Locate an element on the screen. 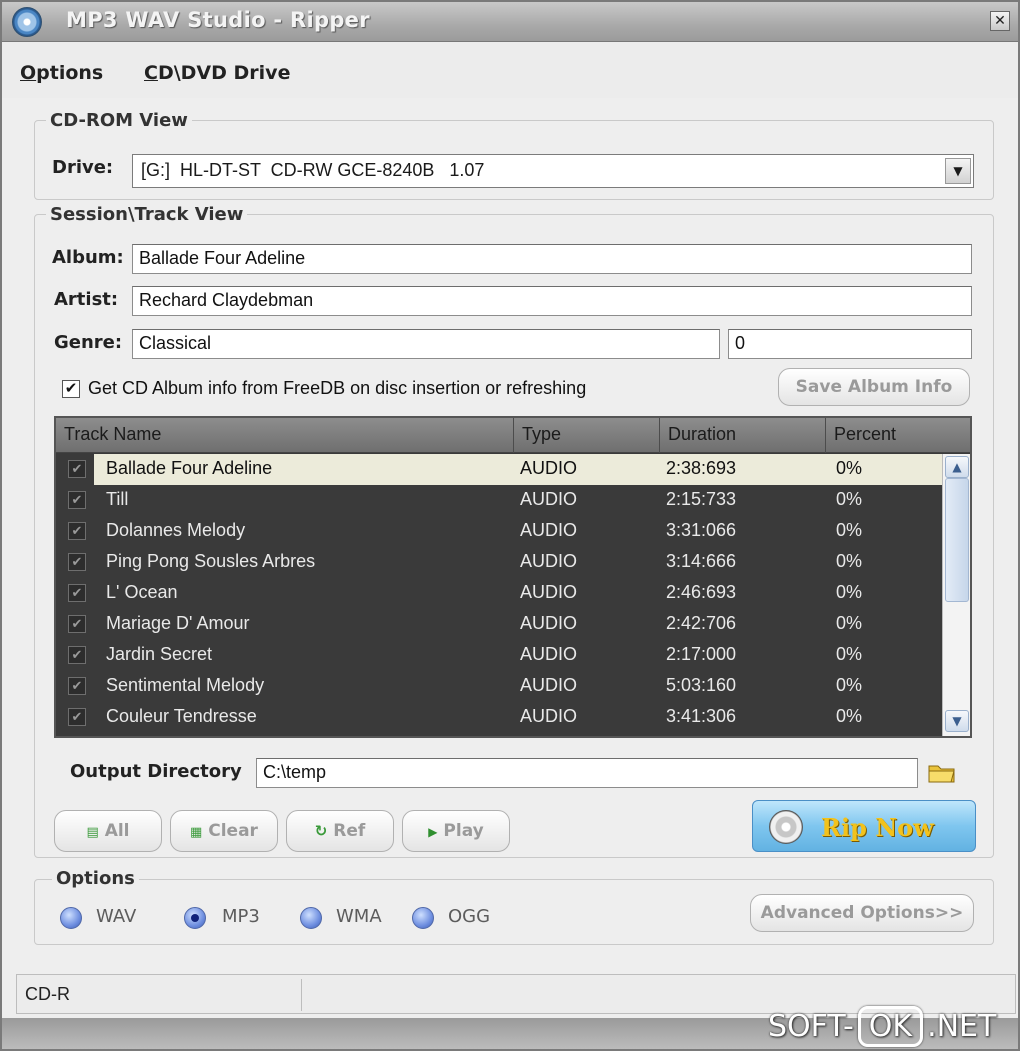 The height and width of the screenshot is (1051, 1020). cd-disc-icon is located at coordinates (786, 827).